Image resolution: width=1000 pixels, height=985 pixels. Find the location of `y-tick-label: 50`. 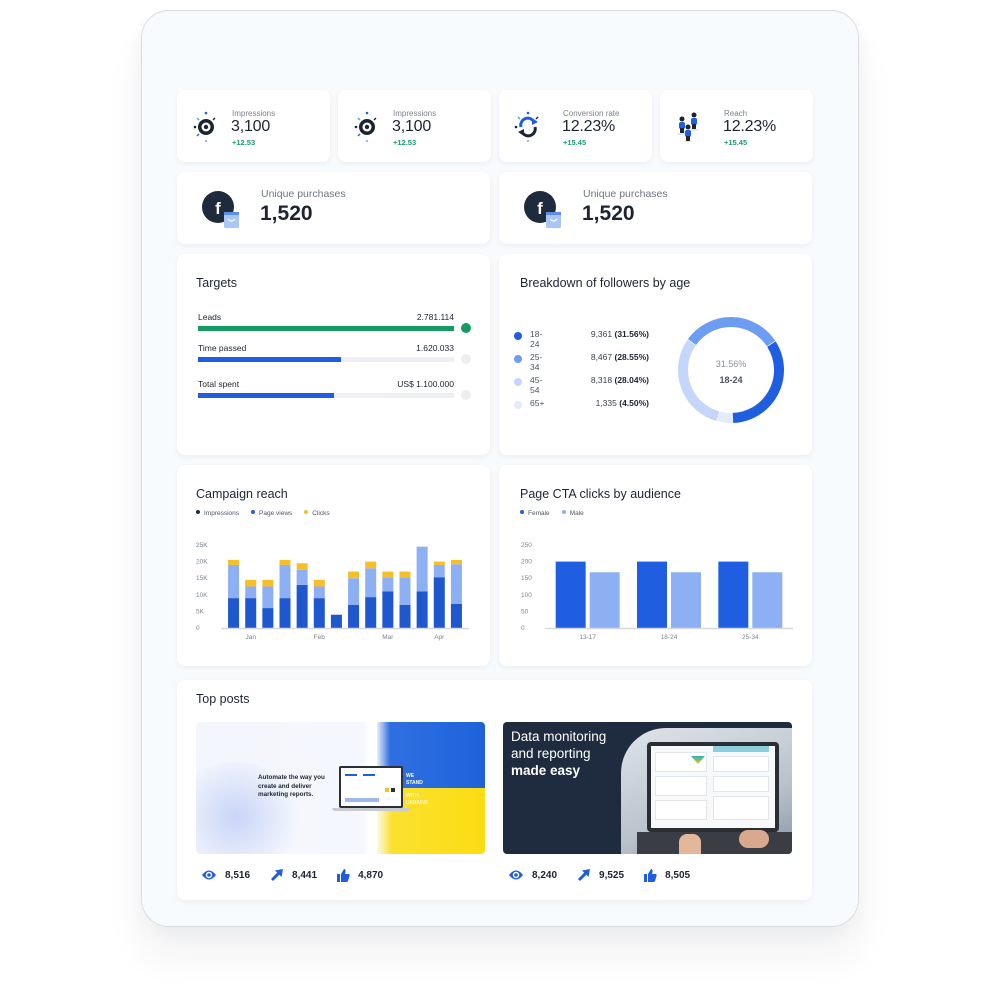

y-tick-label: 50 is located at coordinates (525, 611).